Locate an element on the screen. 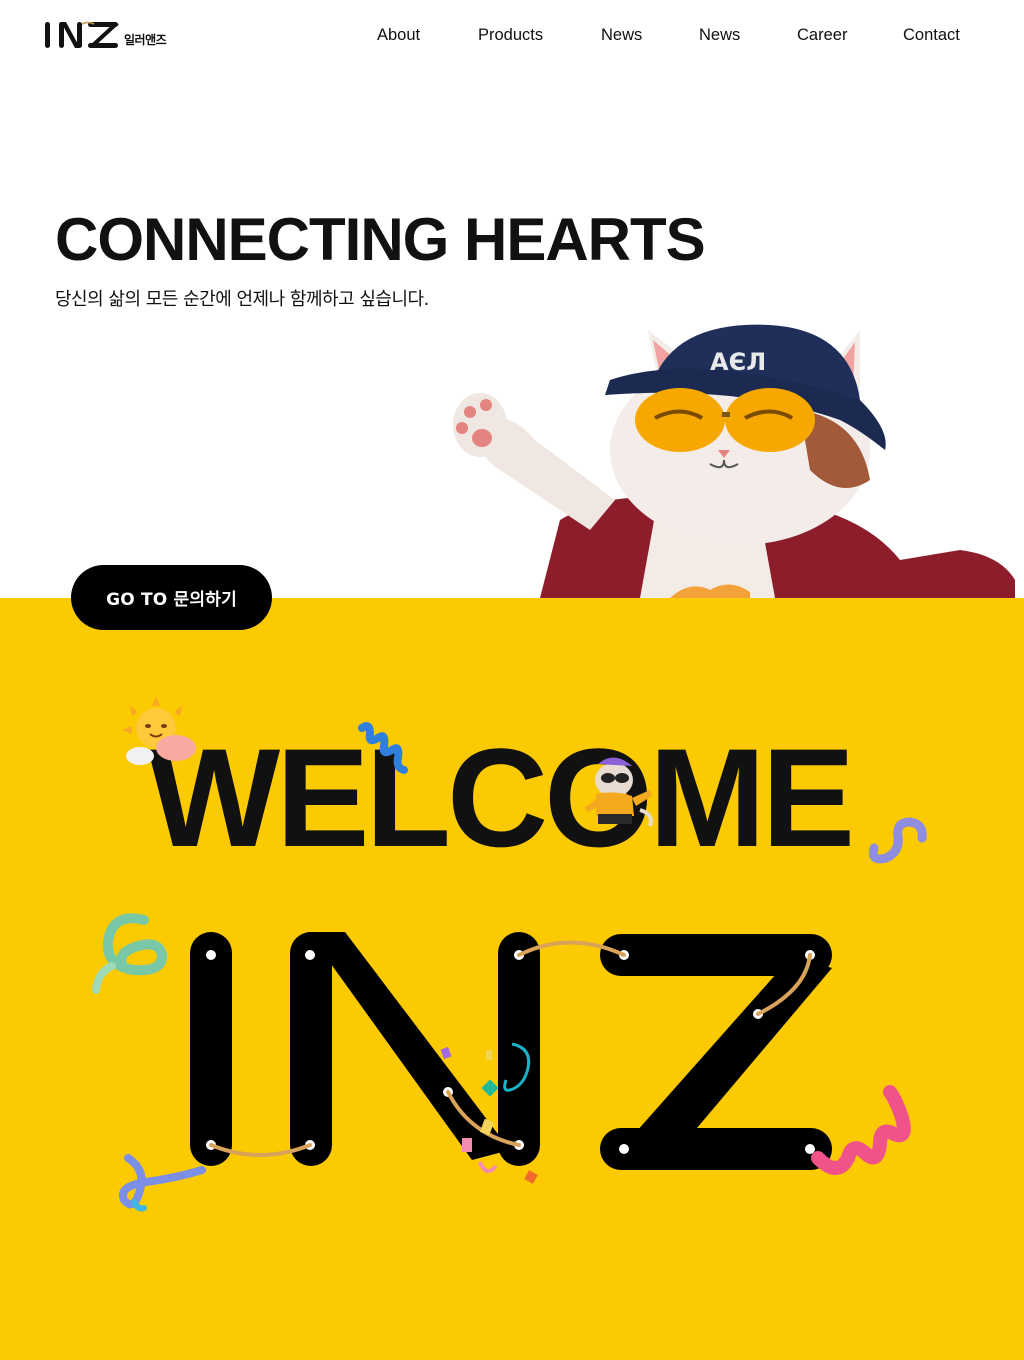 Image resolution: width=1024 pixels, height=1360 pixels. lavender-squiggle-icon is located at coordinates (902, 839).